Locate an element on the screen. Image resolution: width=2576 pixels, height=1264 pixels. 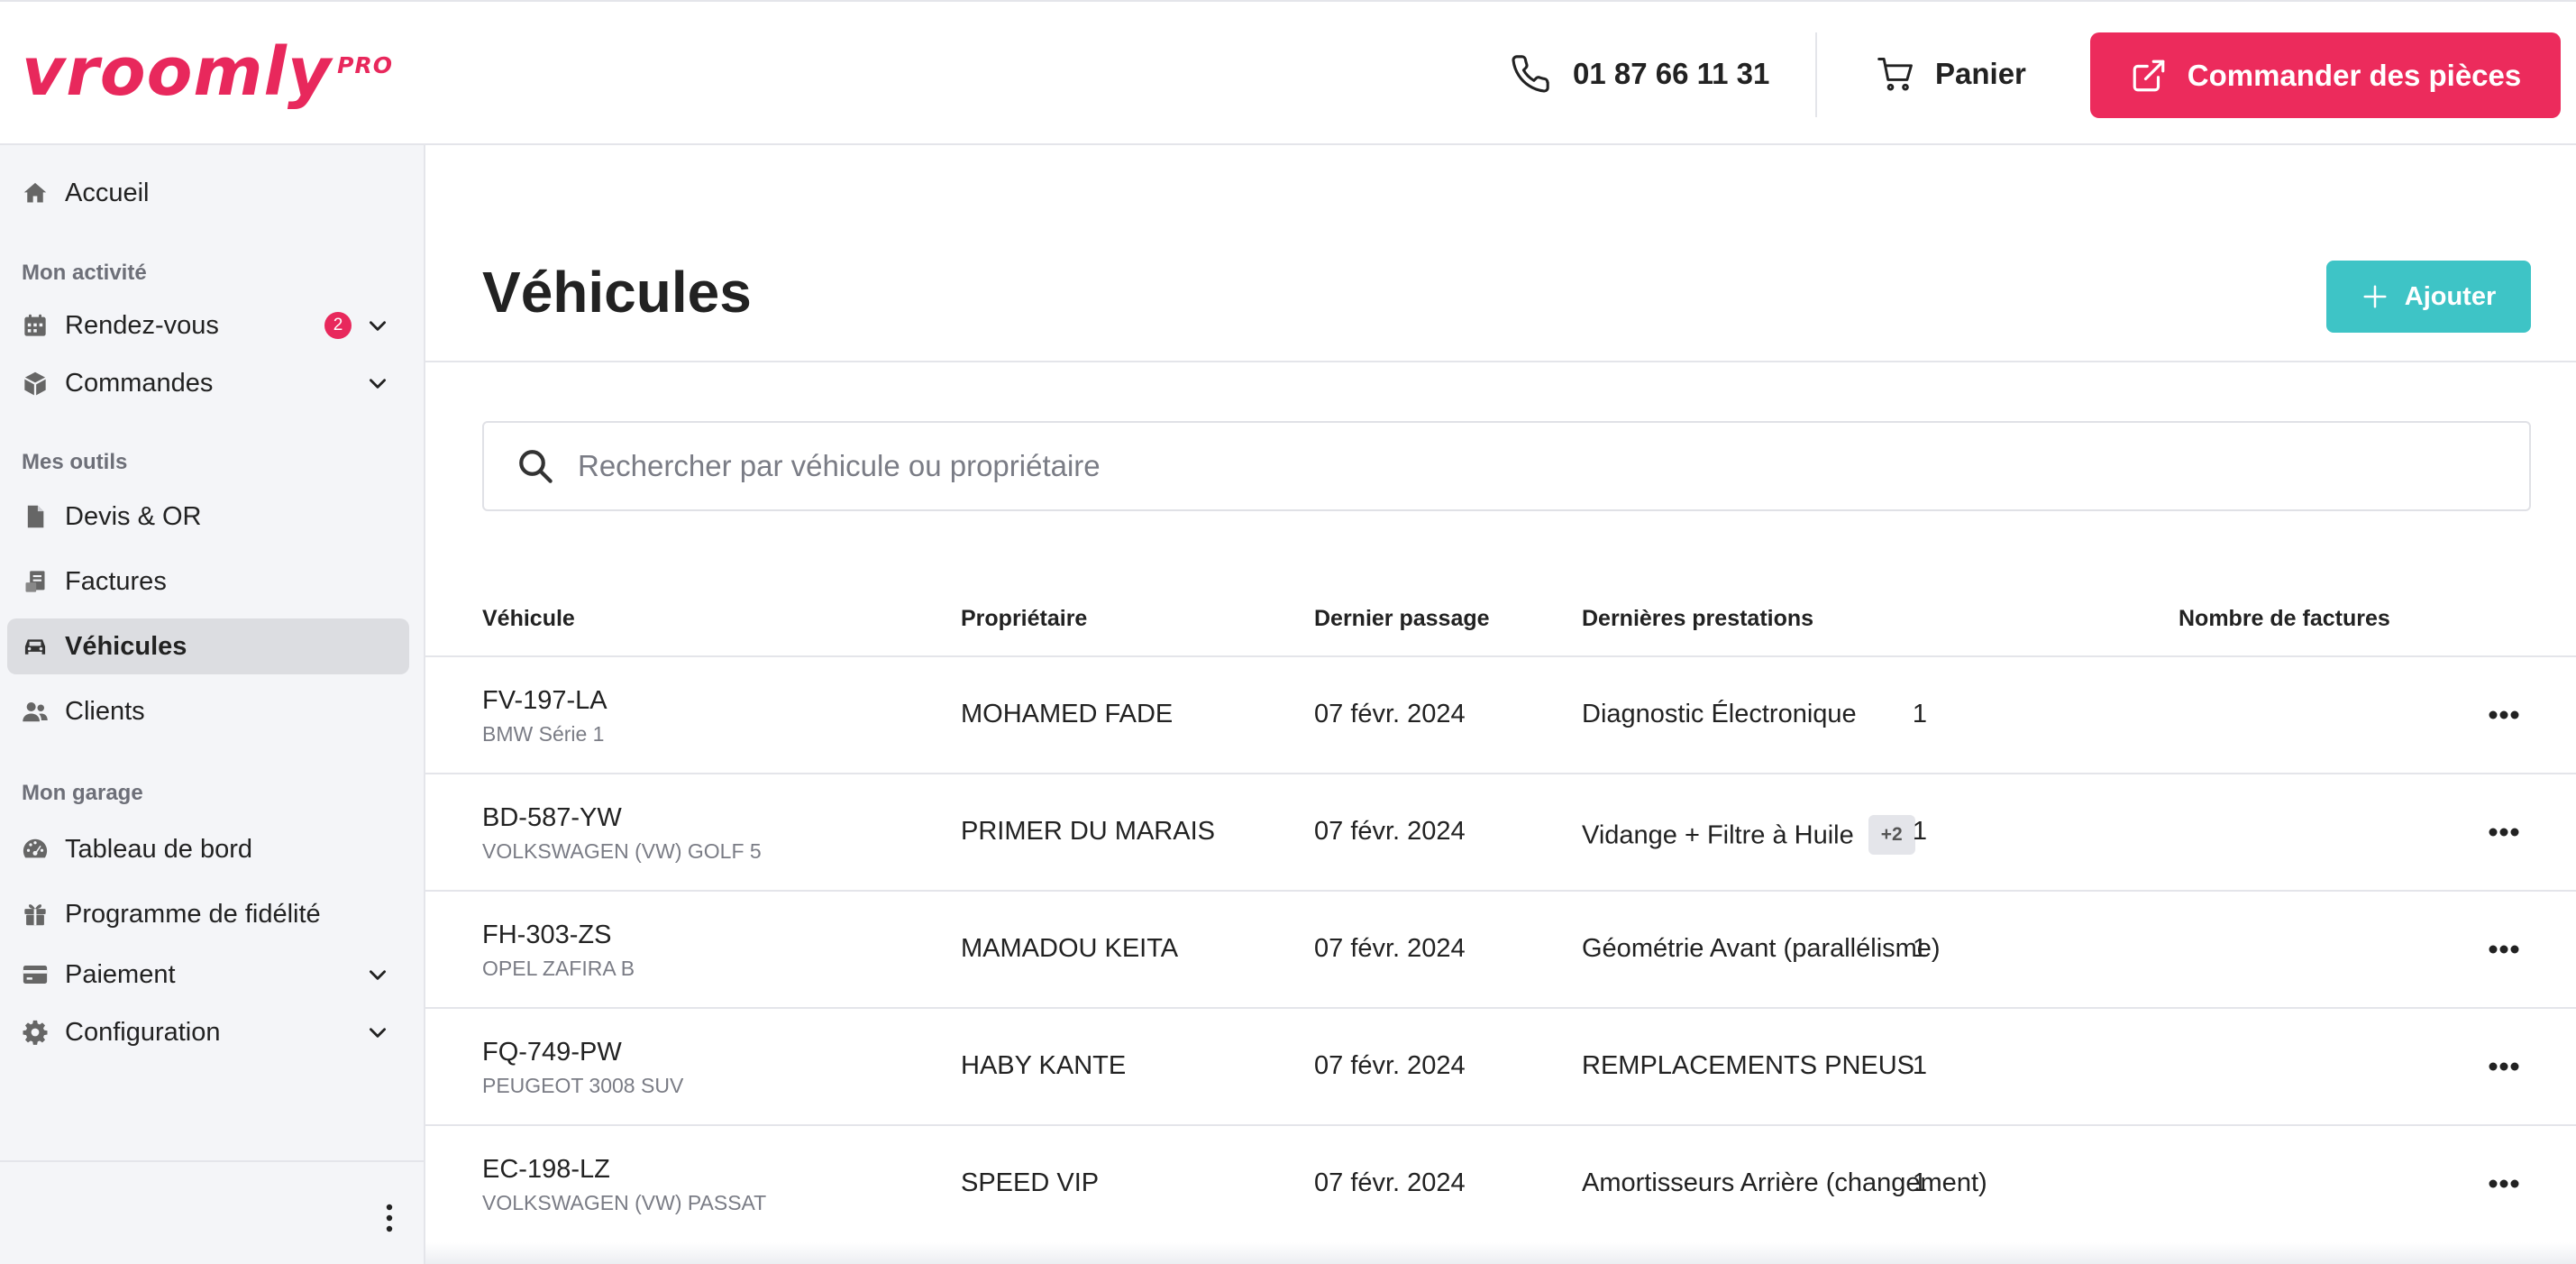
column-header-last-visit: Dernier passage is located at coordinates (1402, 619).